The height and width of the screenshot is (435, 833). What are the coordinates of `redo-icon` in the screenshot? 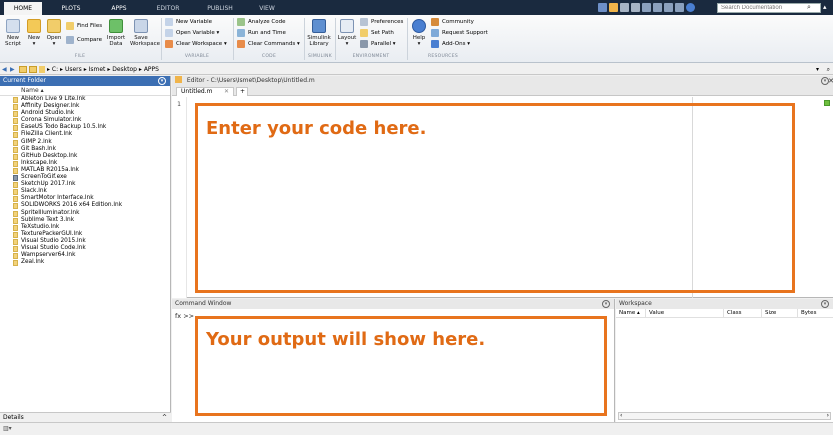 It's located at (657, 7).